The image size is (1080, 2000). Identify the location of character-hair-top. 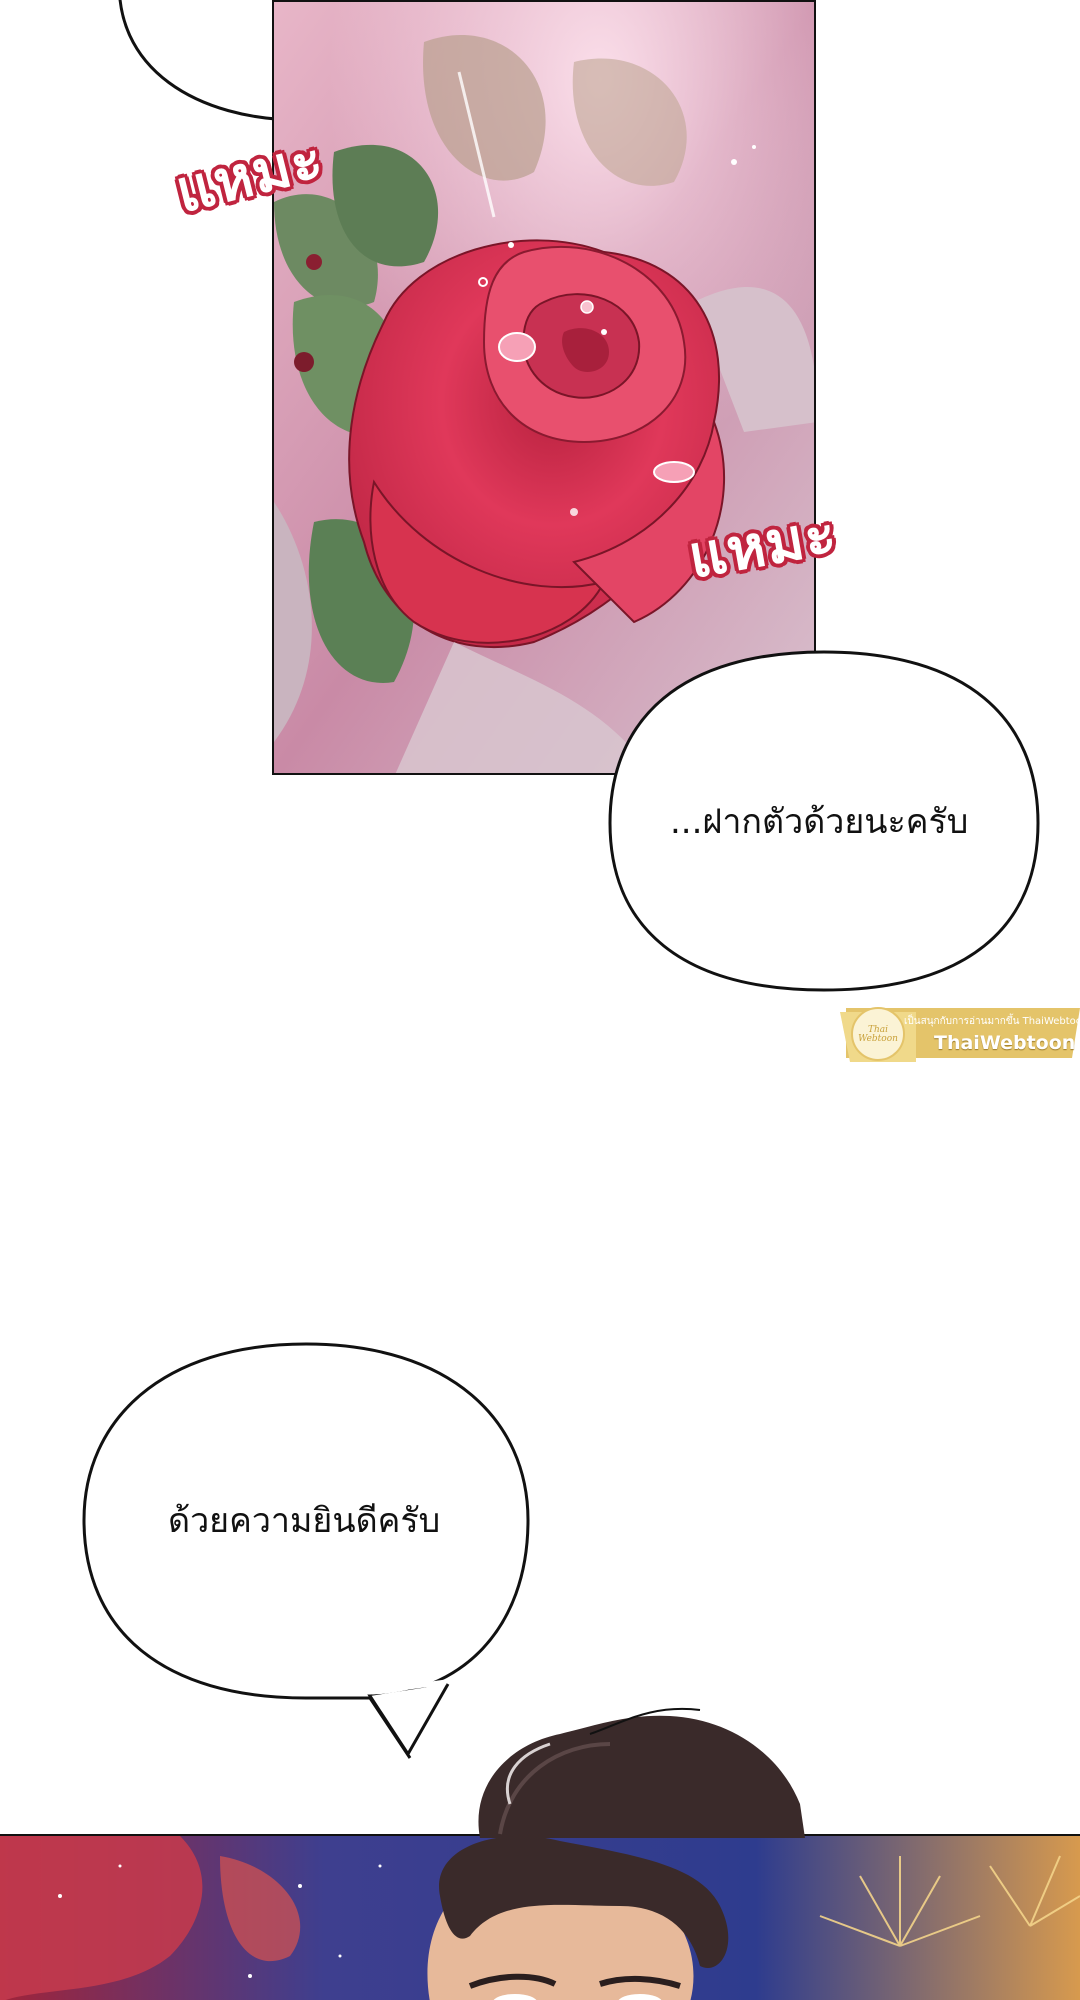
(641, 1772).